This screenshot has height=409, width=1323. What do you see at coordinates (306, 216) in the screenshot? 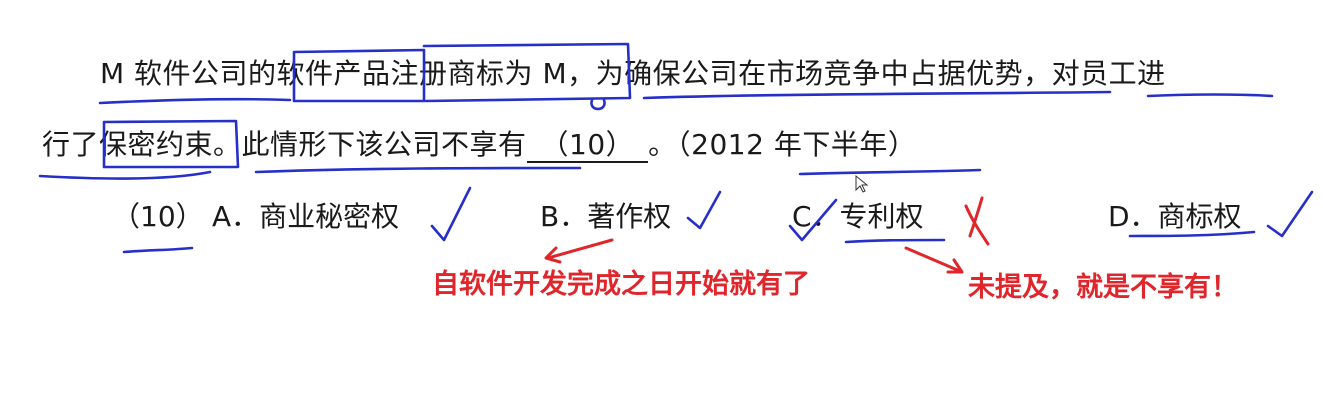
I see `option-a: A．商业秘密权` at bounding box center [306, 216].